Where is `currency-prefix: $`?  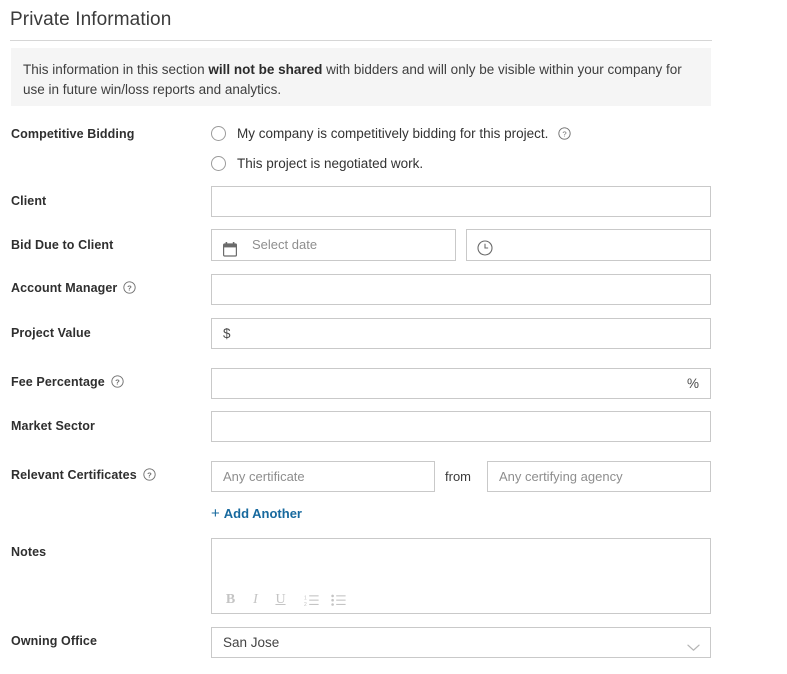 currency-prefix: $ is located at coordinates (227, 333).